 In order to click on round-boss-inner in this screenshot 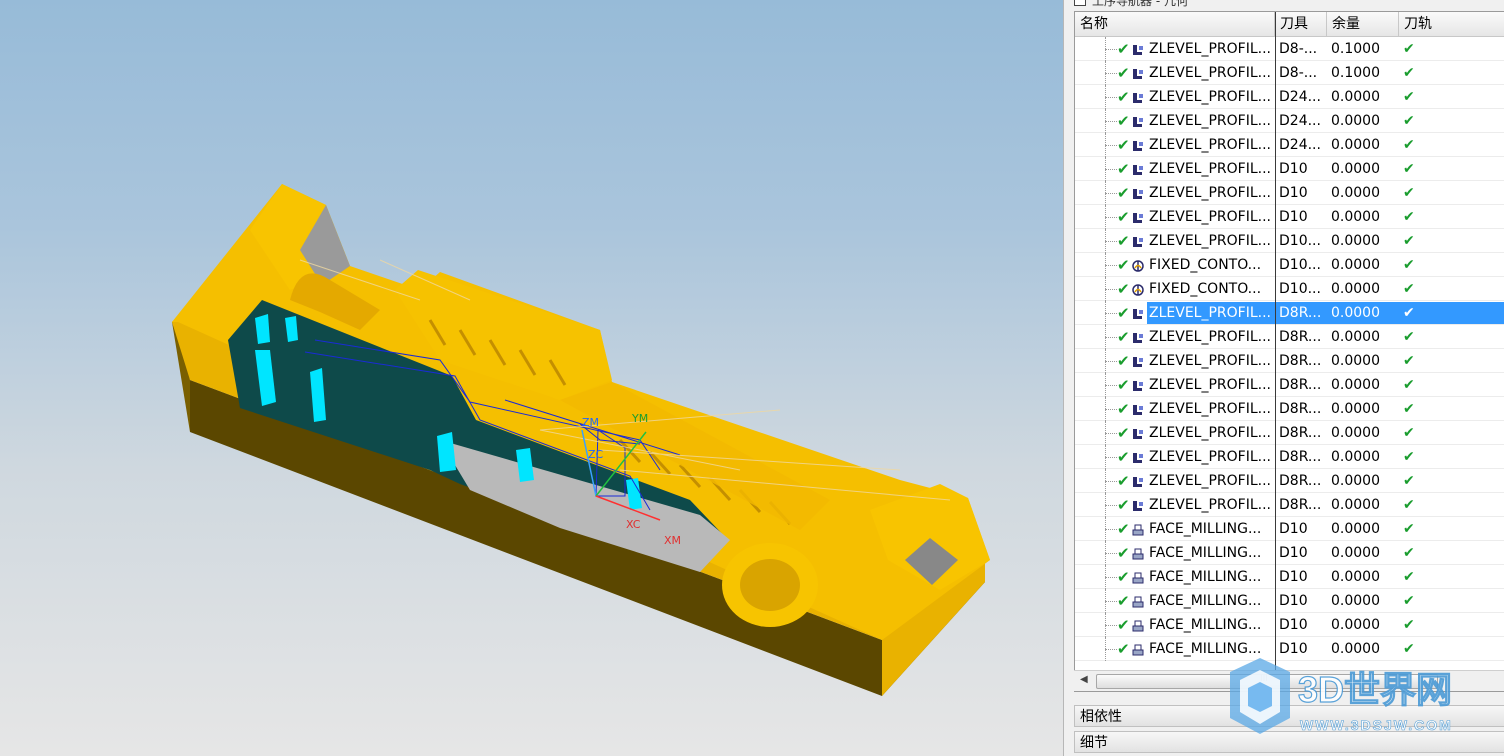, I will do `click(770, 585)`.